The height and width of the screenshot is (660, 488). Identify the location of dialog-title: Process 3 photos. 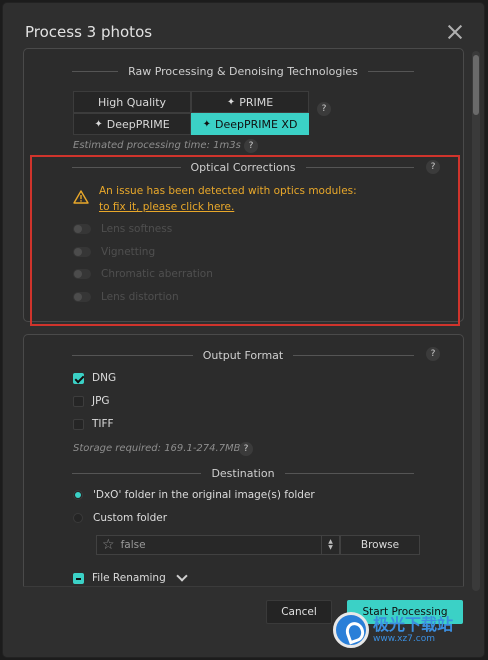
(89, 32).